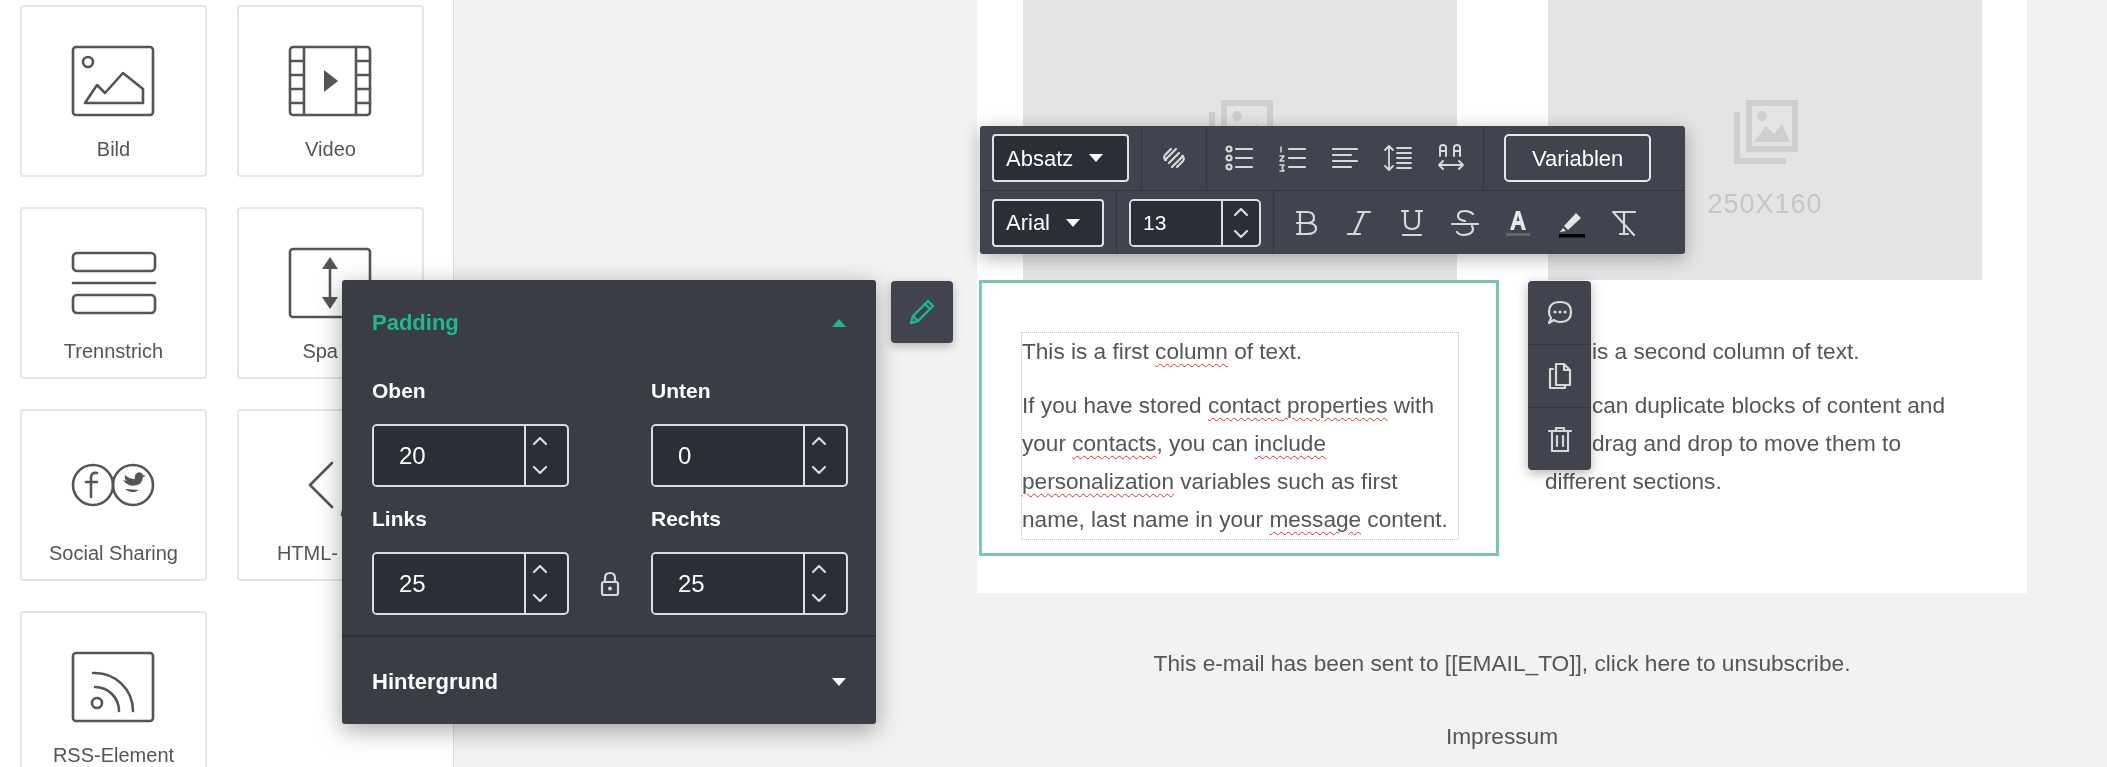 The width and height of the screenshot is (2107, 767). Describe the element at coordinates (113, 149) in the screenshot. I see `tile-label: Bild` at that location.